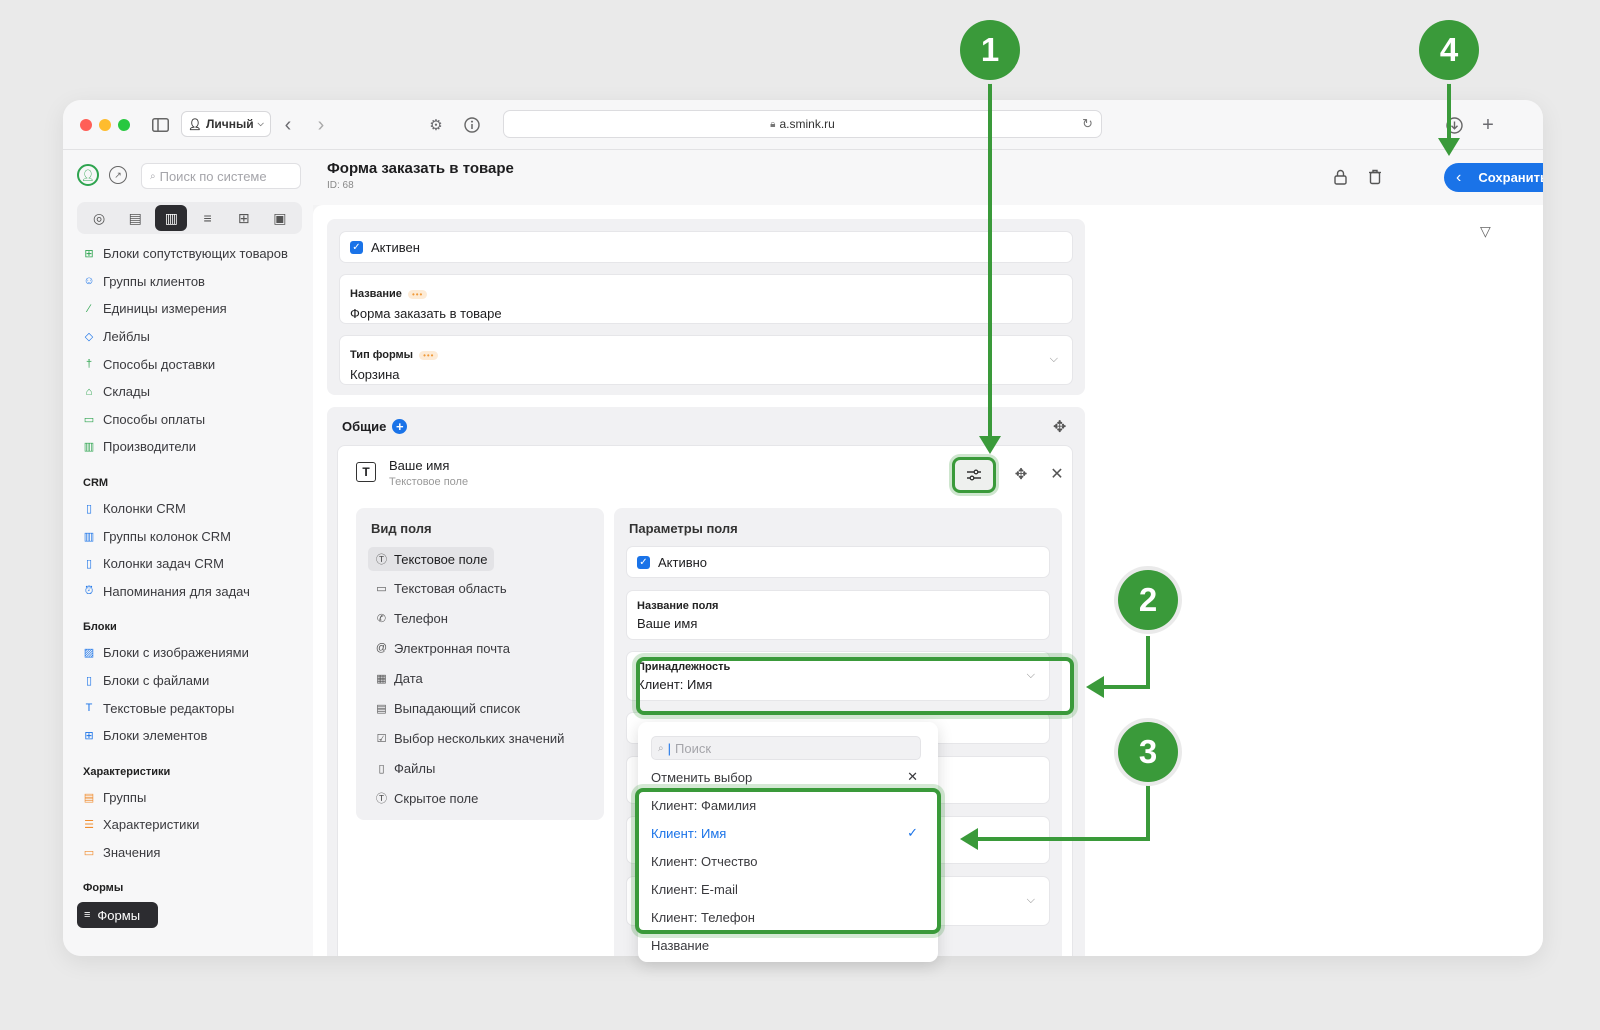 The height and width of the screenshot is (1030, 1600). I want to click on sidebar-item-label: Текстовые редакторы, so click(169, 708).